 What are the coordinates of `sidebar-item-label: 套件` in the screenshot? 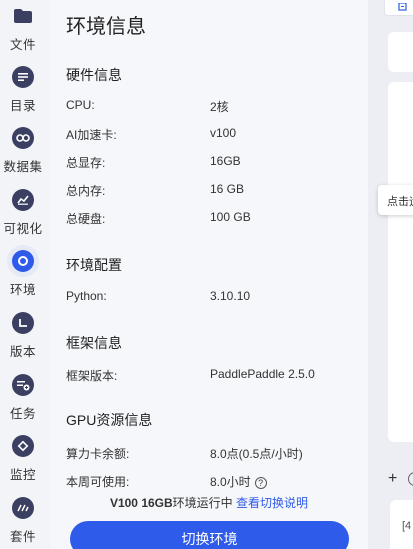 It's located at (22, 537).